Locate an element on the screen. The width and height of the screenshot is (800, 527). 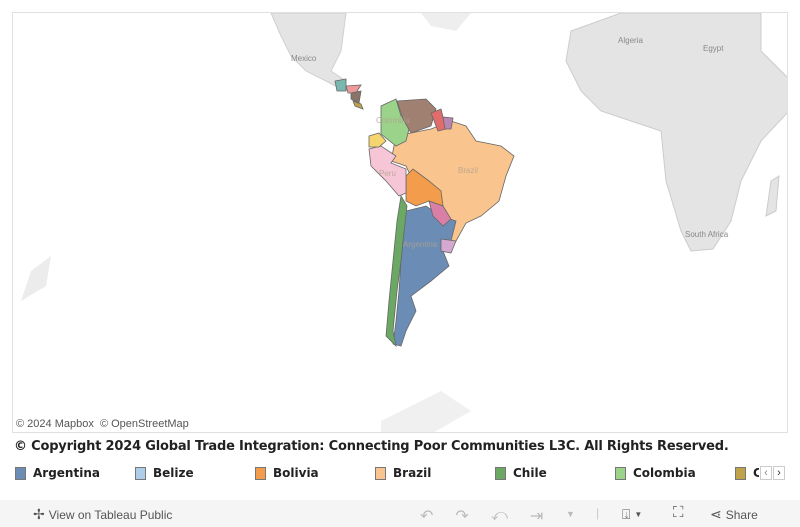
legend-item: Bolivia is located at coordinates (287, 473).